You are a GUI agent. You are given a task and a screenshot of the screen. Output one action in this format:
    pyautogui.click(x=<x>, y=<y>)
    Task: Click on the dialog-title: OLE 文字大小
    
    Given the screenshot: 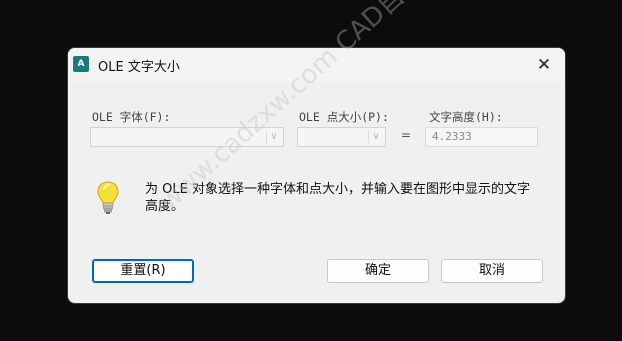 What is the action you would take?
    pyautogui.click(x=139, y=67)
    